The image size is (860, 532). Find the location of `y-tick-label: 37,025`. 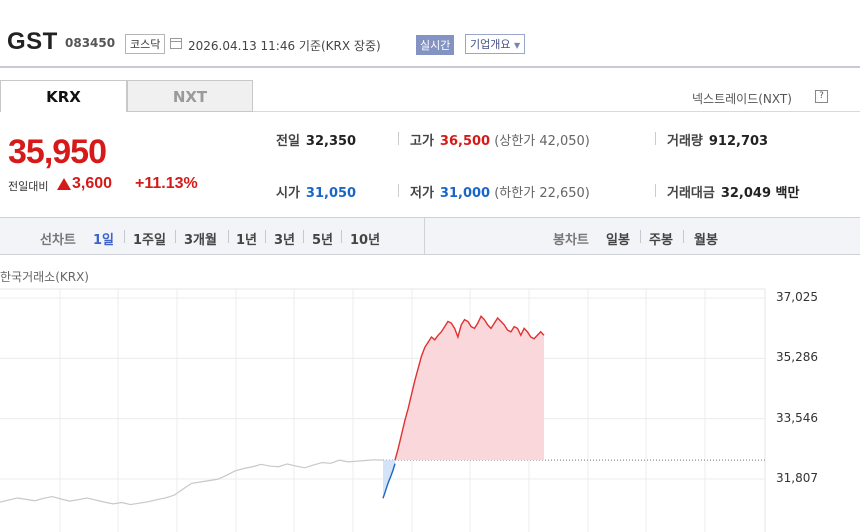

y-tick-label: 37,025 is located at coordinates (797, 297).